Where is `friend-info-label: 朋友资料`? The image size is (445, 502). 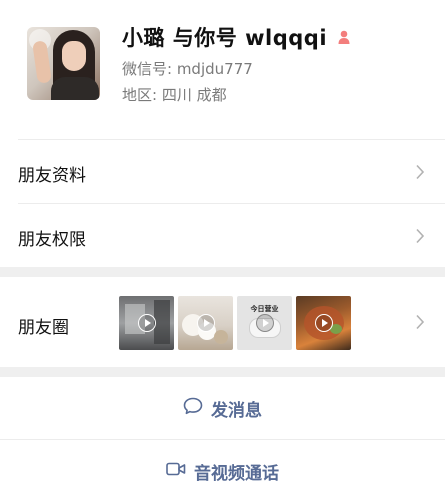
friend-info-label: 朋友资料 is located at coordinates (52, 176).